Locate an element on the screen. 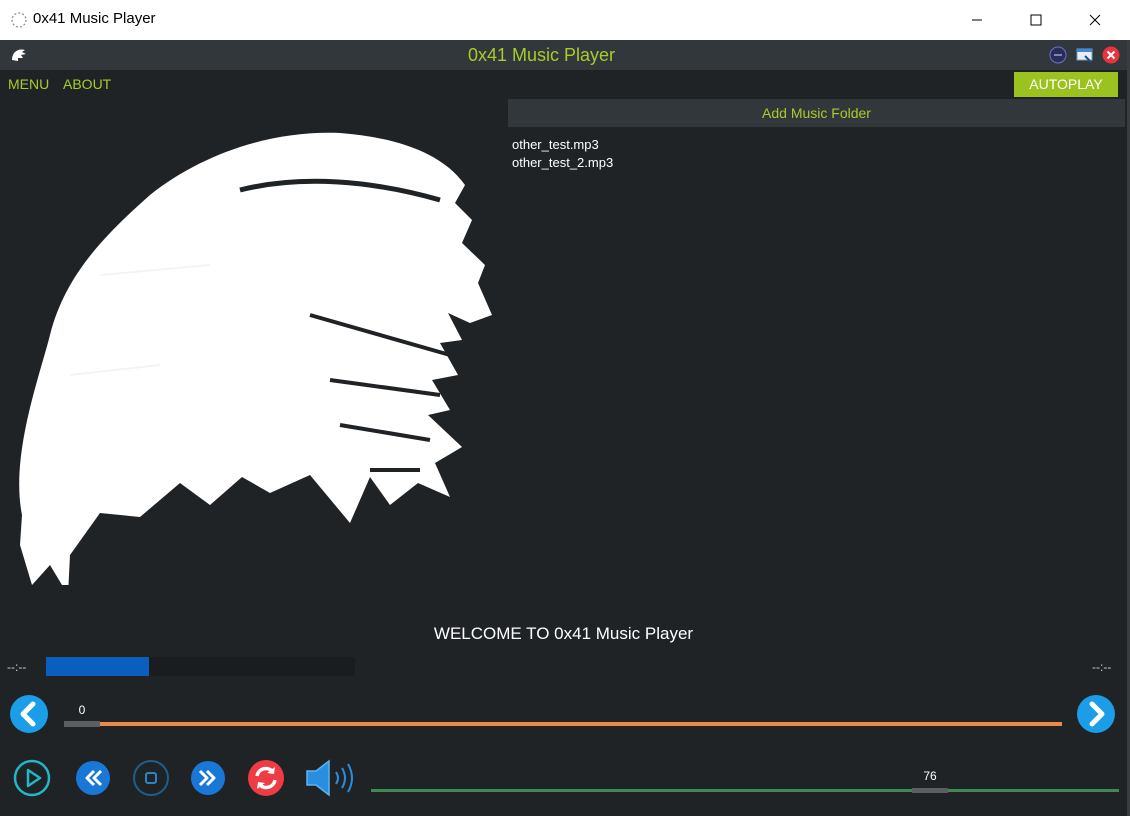 This screenshot has width=1130, height=816. window-minimize-button is located at coordinates (977, 20).